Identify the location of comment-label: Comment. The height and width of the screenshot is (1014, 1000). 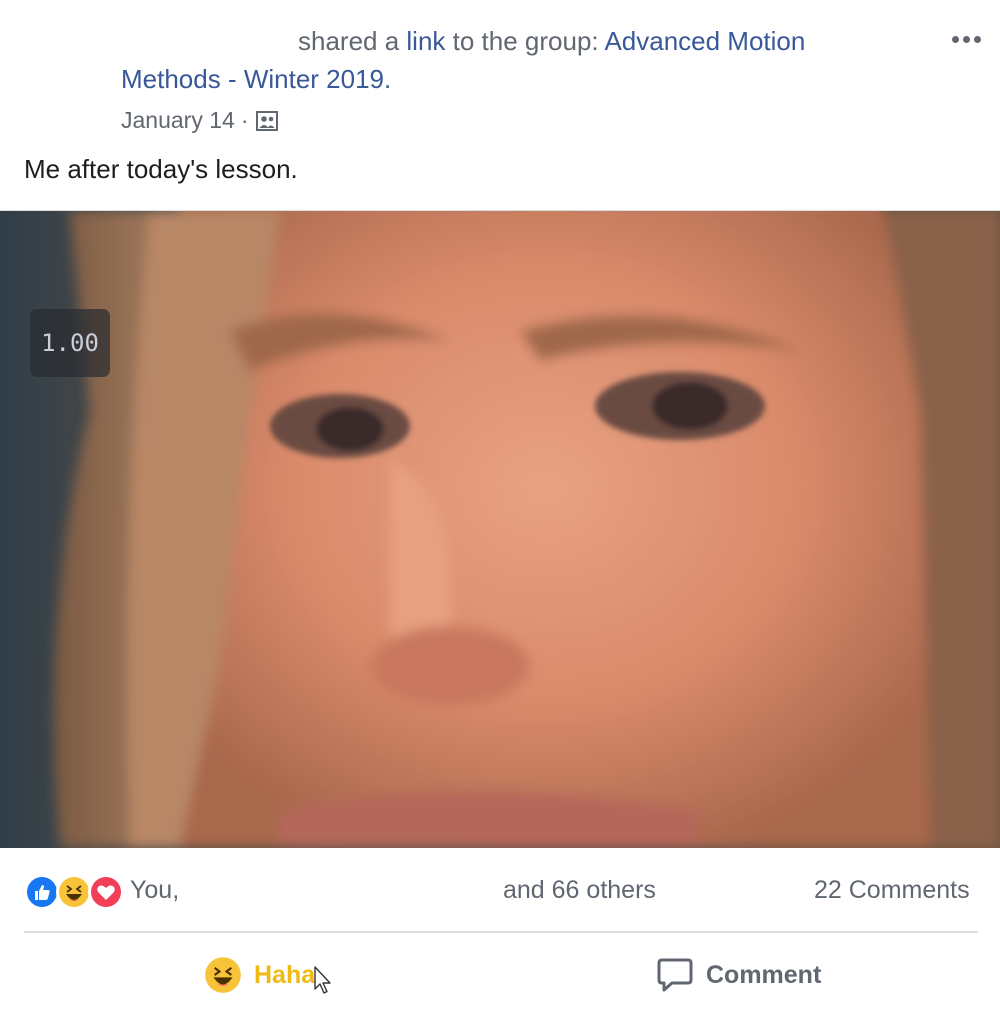
(764, 974).